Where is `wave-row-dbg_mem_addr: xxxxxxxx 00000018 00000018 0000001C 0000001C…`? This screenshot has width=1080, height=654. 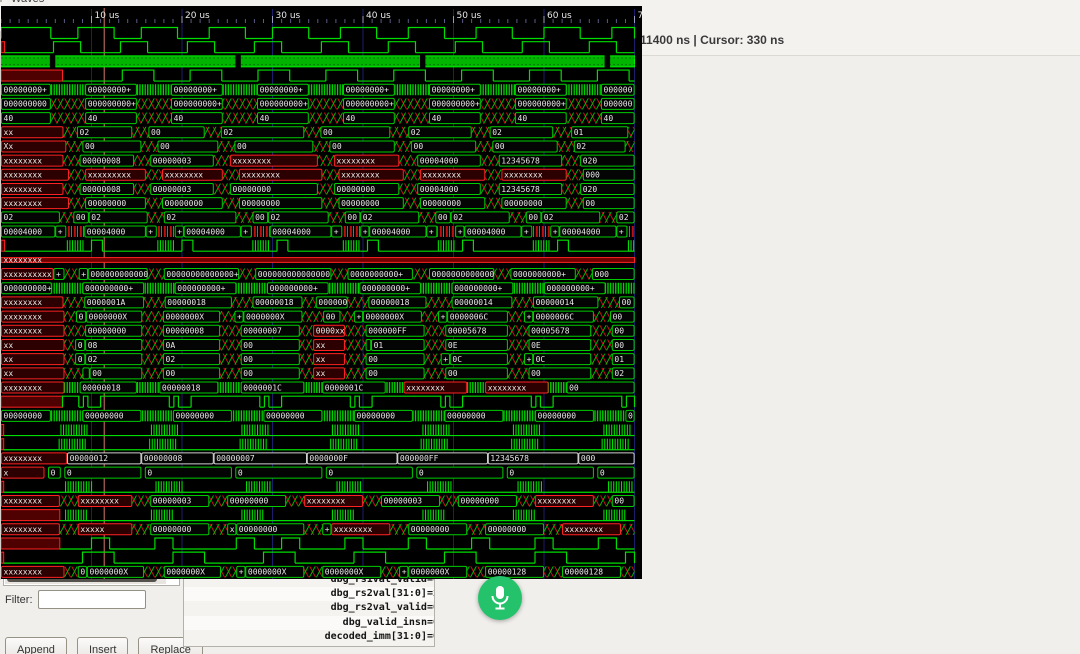 wave-row-dbg_mem_addr: xxxxxxxx 00000018 00000018 0000001C 0000001C… is located at coordinates (318, 387).